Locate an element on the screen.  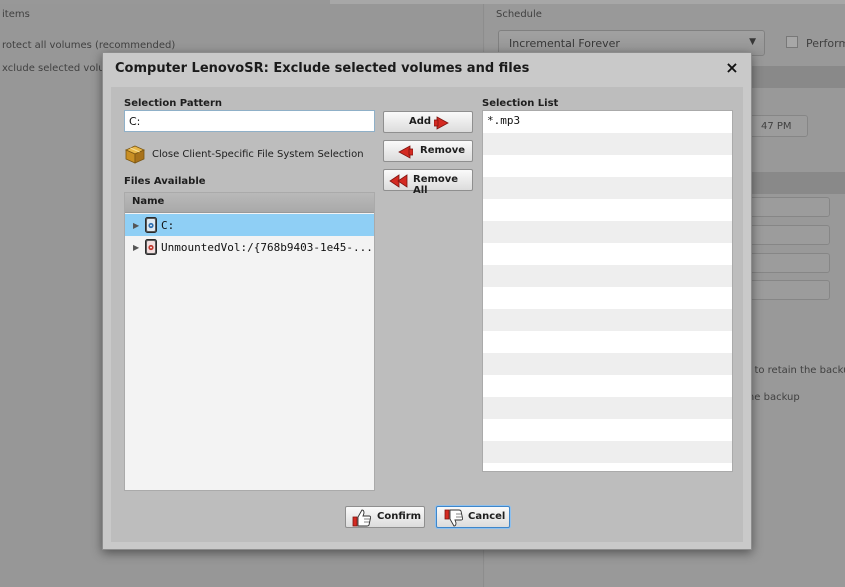
selection-pattern-label: Selection Pattern is located at coordinates (173, 103).